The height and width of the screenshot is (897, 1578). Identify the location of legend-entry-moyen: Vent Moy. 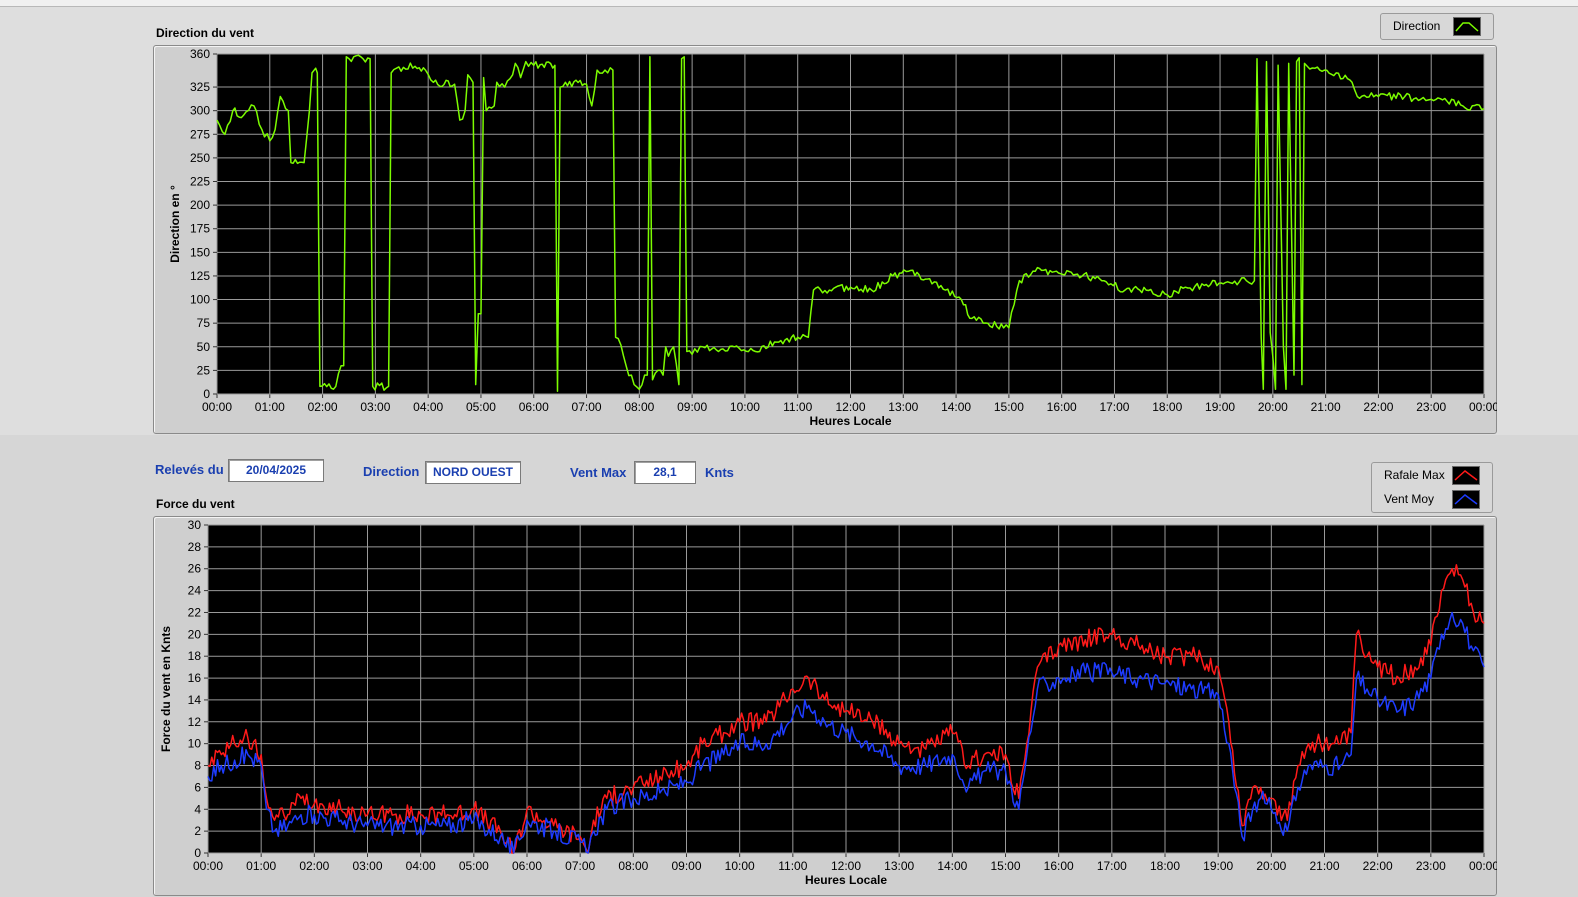
(1432, 499).